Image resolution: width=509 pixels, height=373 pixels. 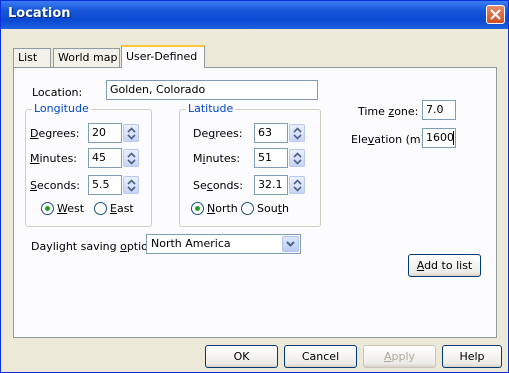 I want to click on elevation-label: Elevation (m):, so click(x=390, y=139).